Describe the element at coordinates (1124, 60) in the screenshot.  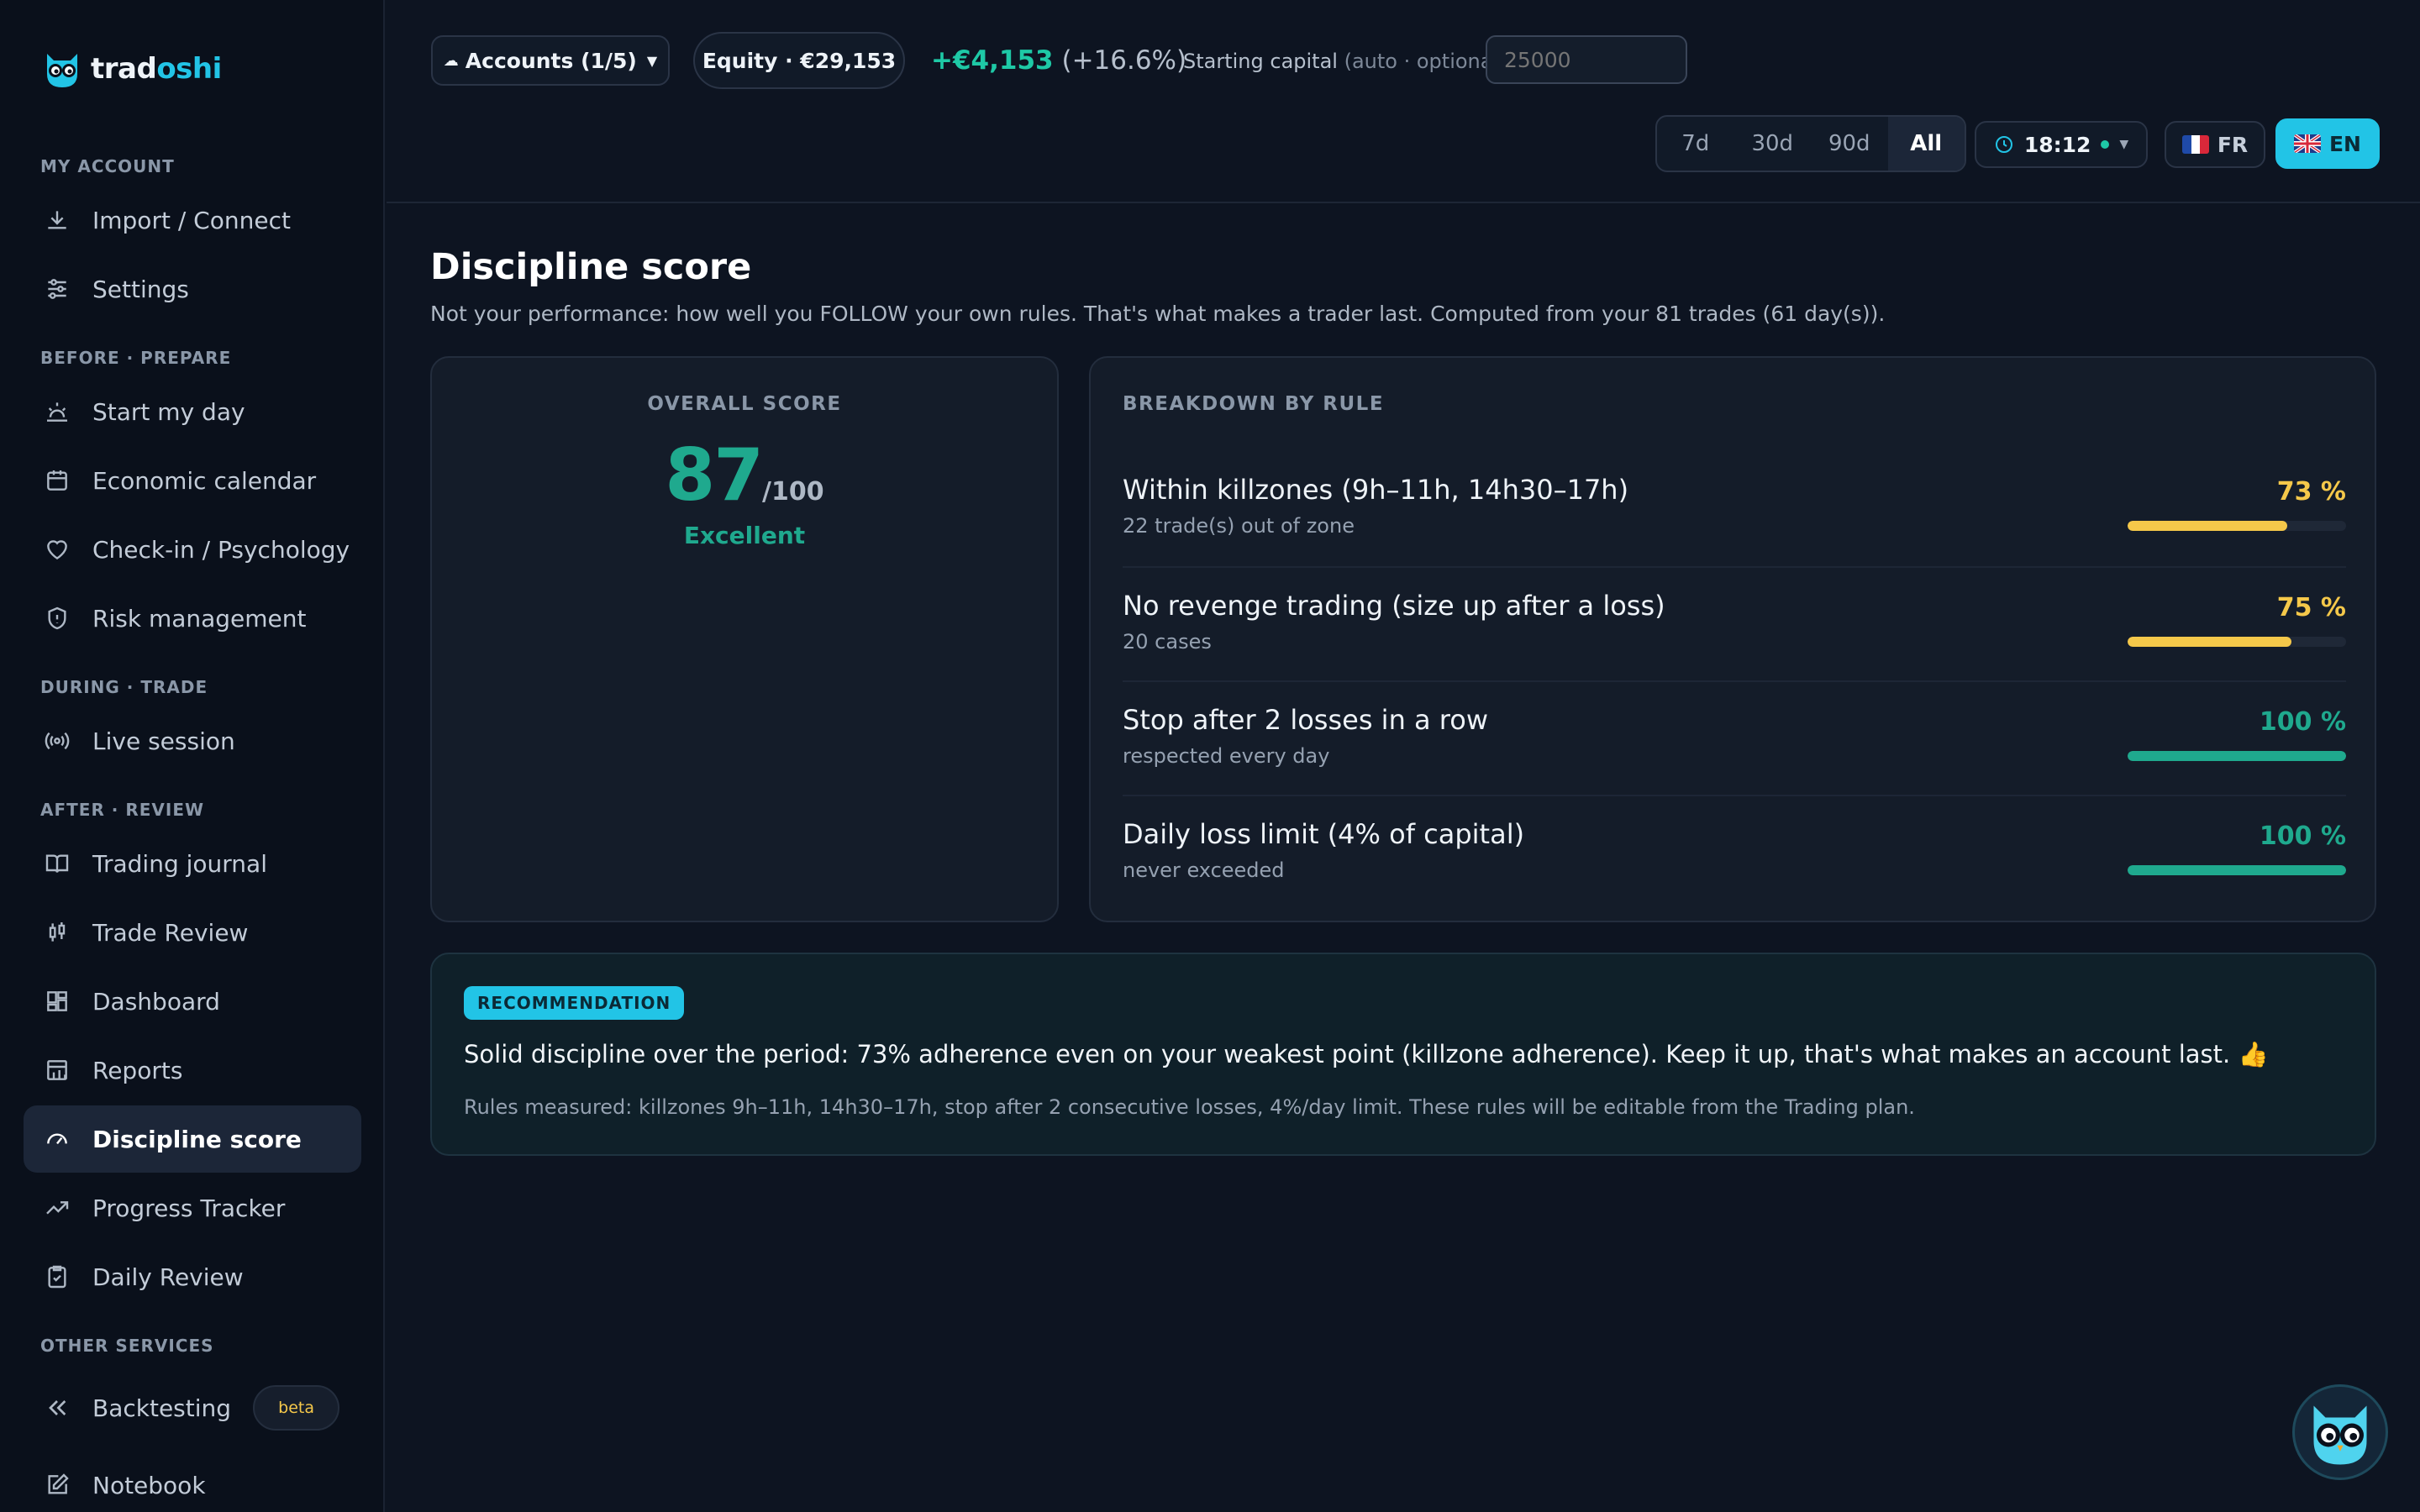
I see `pnl-percent: (+16.6%)` at that location.